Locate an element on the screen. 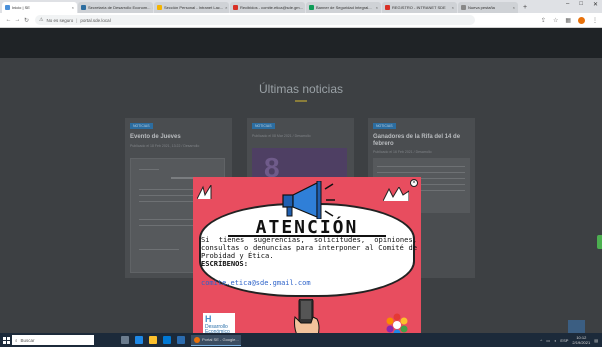 This screenshot has height=347, width=602. store-icon is located at coordinates (167, 340).